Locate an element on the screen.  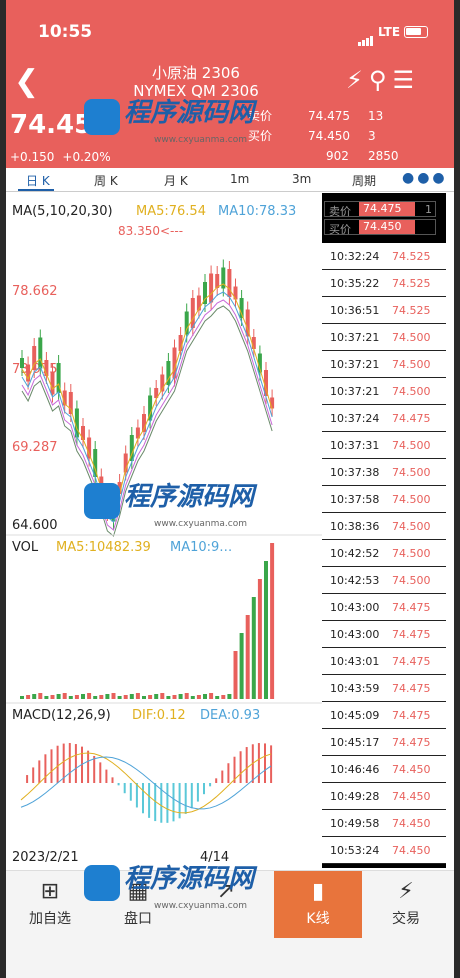
tab-3m: 3m is located at coordinates (301, 179).